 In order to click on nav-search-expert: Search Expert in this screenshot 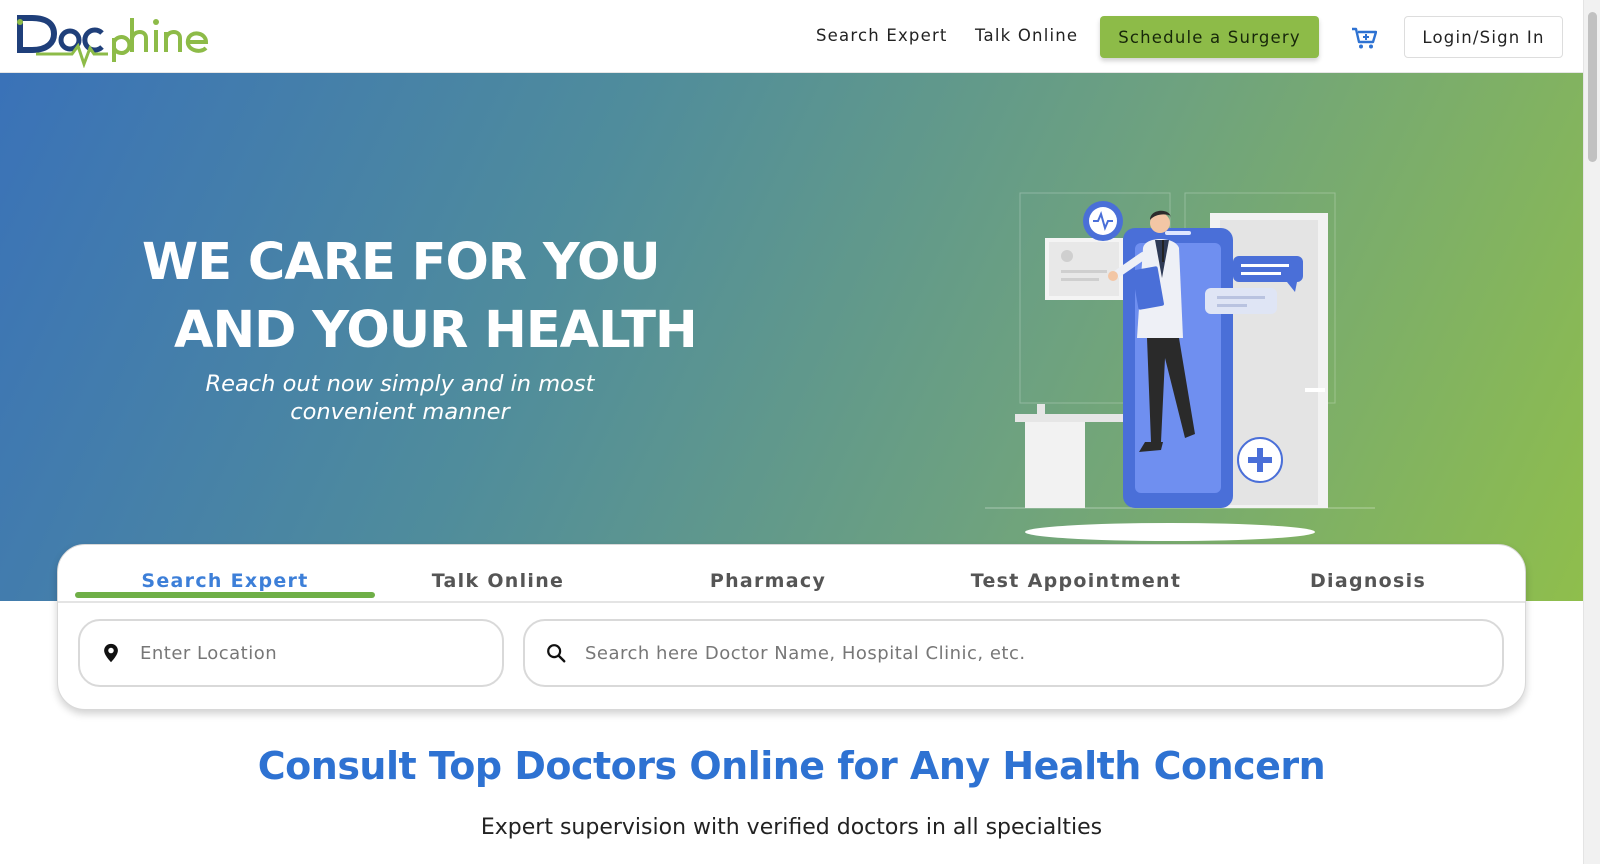, I will do `click(882, 35)`.